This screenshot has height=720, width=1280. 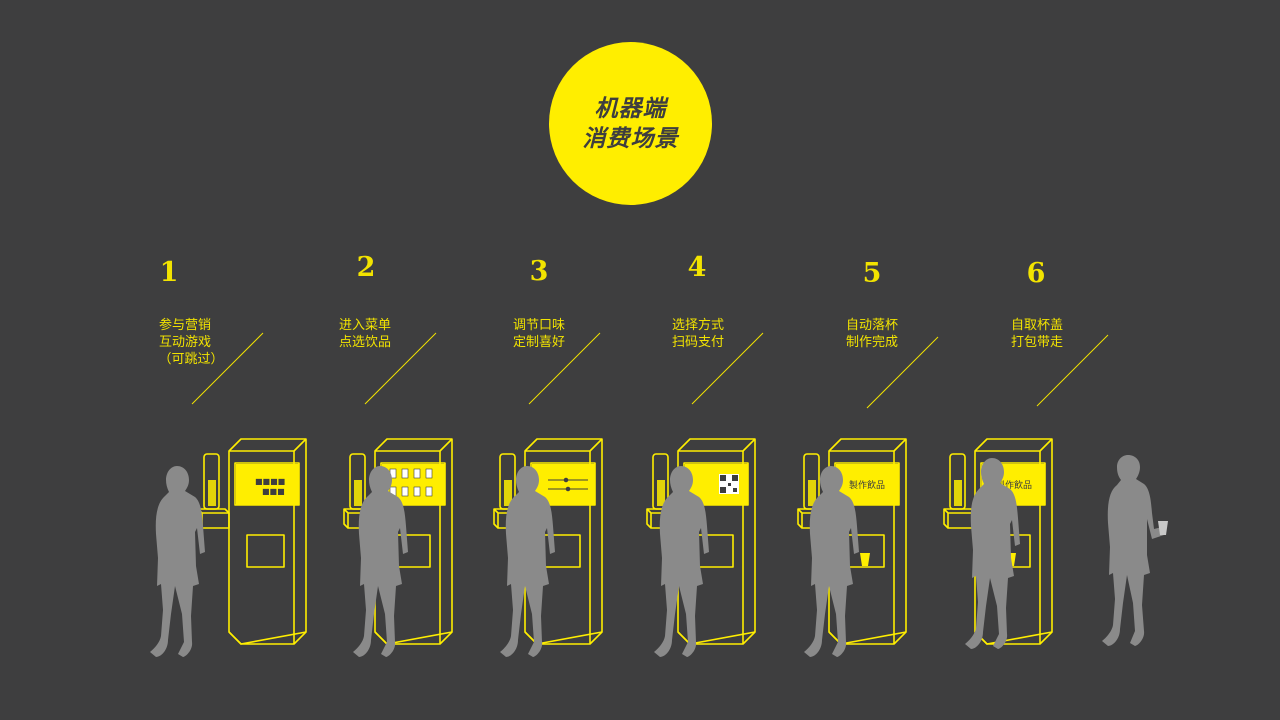 I want to click on kiosk-5-screen-text: 製作飲品, so click(x=867, y=485).